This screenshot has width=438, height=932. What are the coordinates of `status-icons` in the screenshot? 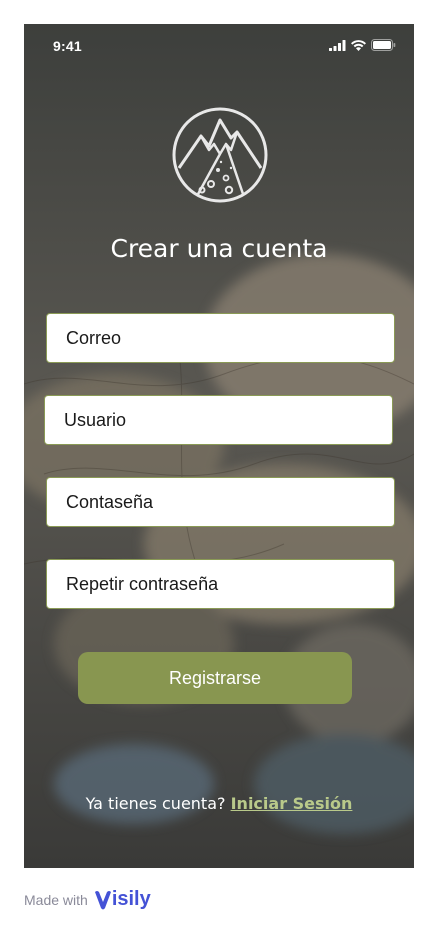 It's located at (362, 45).